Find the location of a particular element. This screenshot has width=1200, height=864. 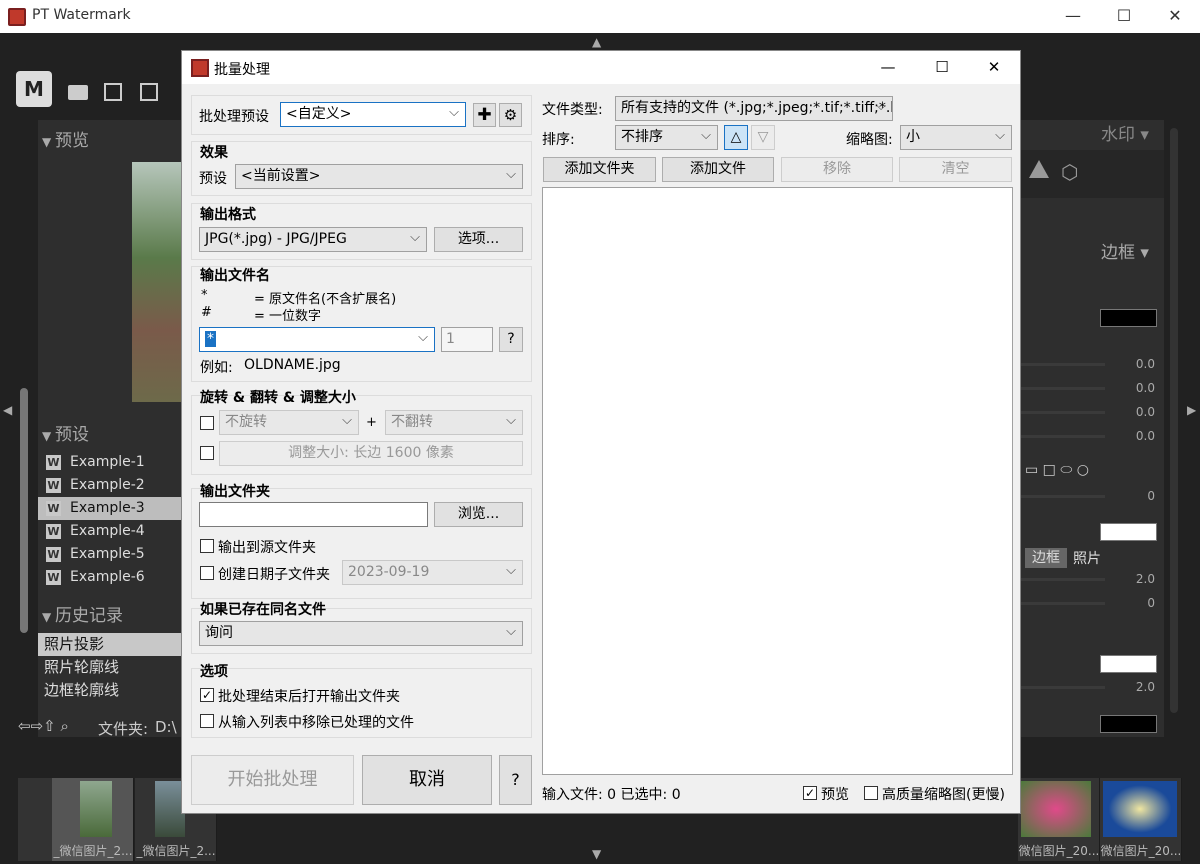

close-button: ✕ is located at coordinates (1175, 16).